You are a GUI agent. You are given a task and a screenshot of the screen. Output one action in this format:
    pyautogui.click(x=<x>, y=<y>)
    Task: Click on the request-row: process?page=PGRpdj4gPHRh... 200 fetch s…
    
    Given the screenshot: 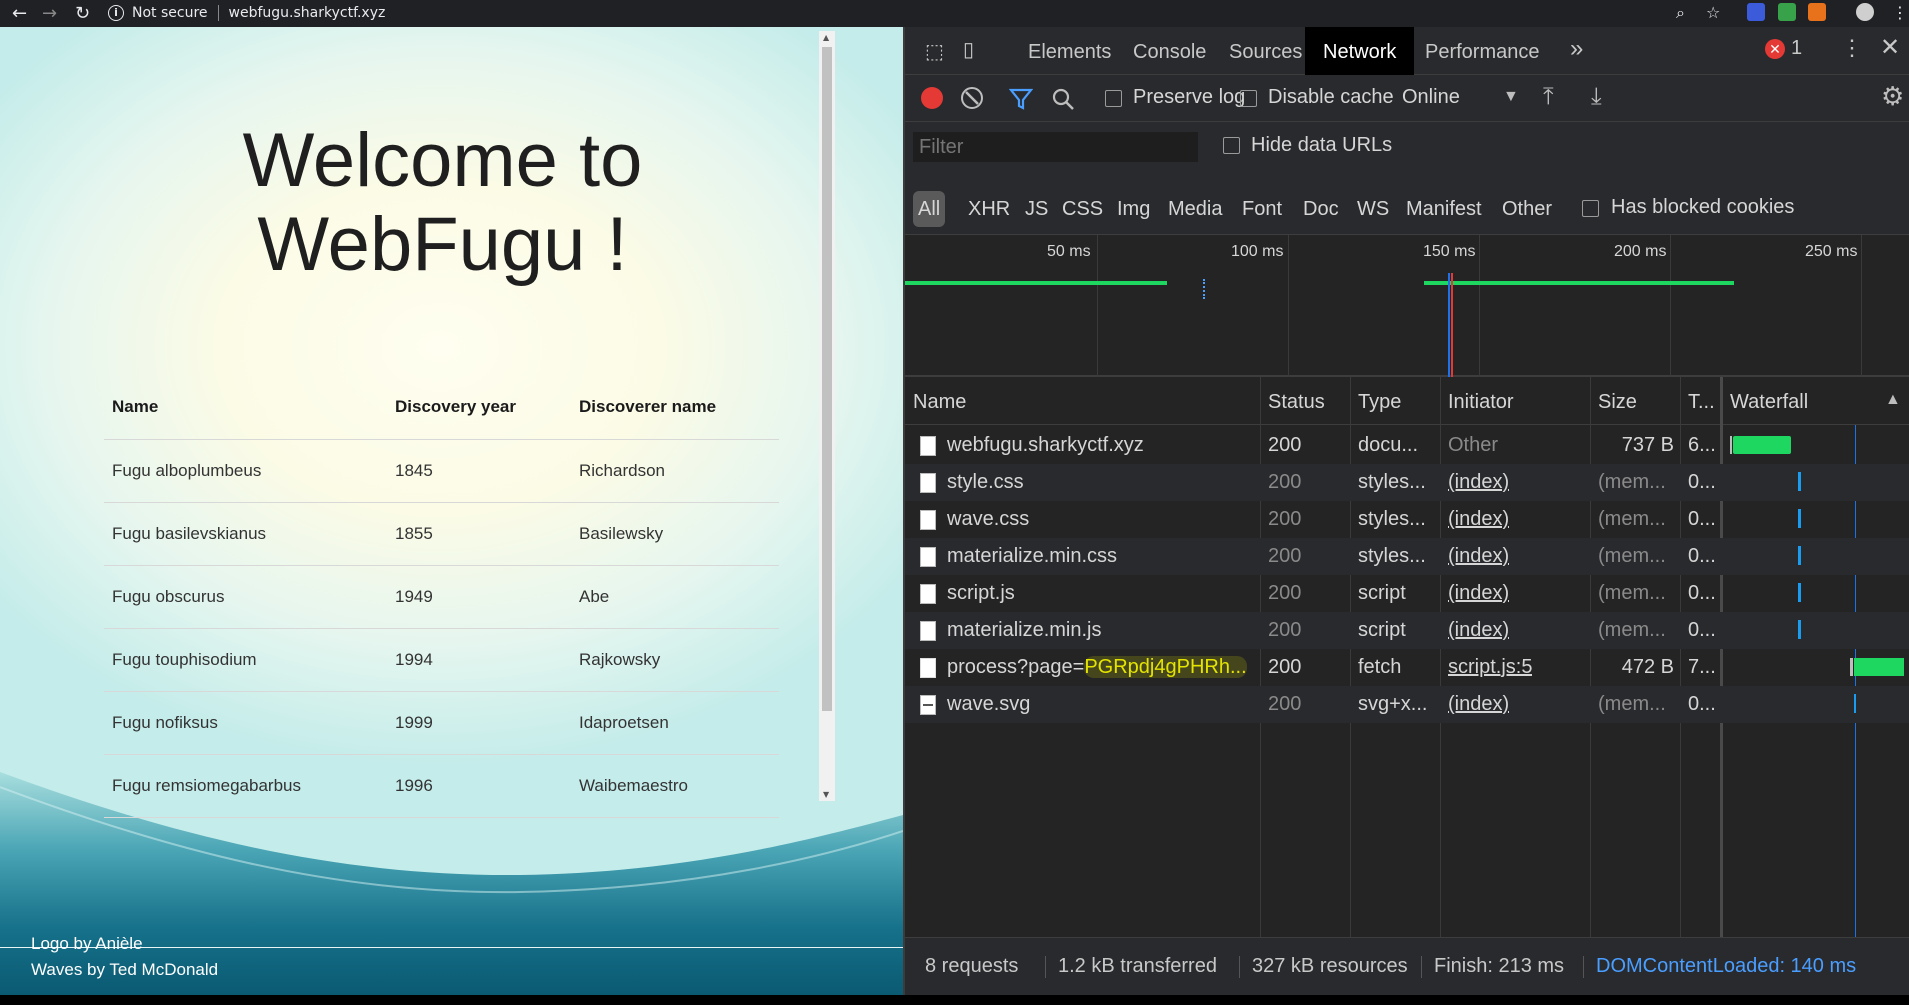 What is the action you would take?
    pyautogui.click(x=1407, y=667)
    